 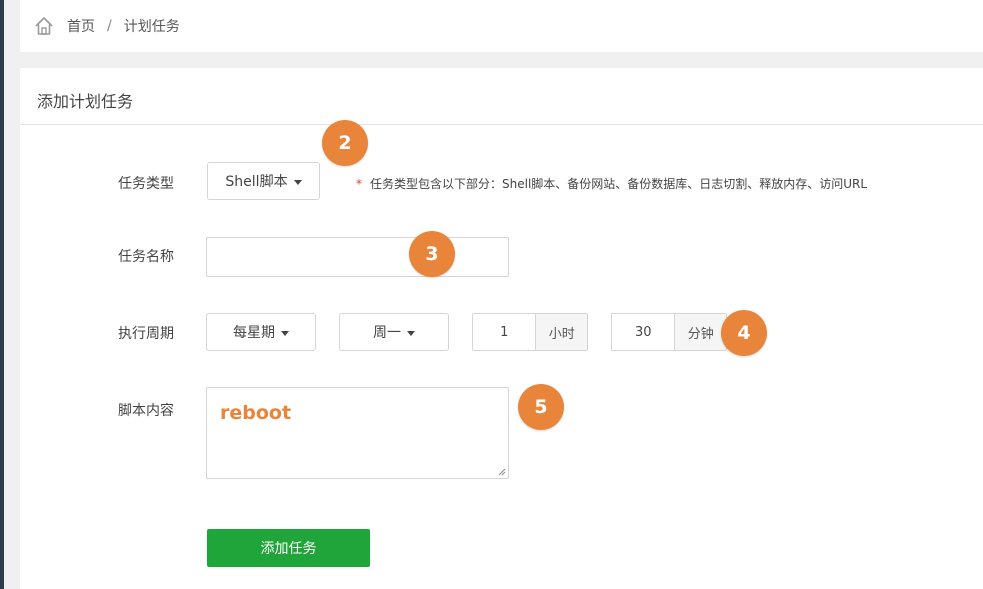 I want to click on minute-unit-label: 分钟, so click(x=700, y=332).